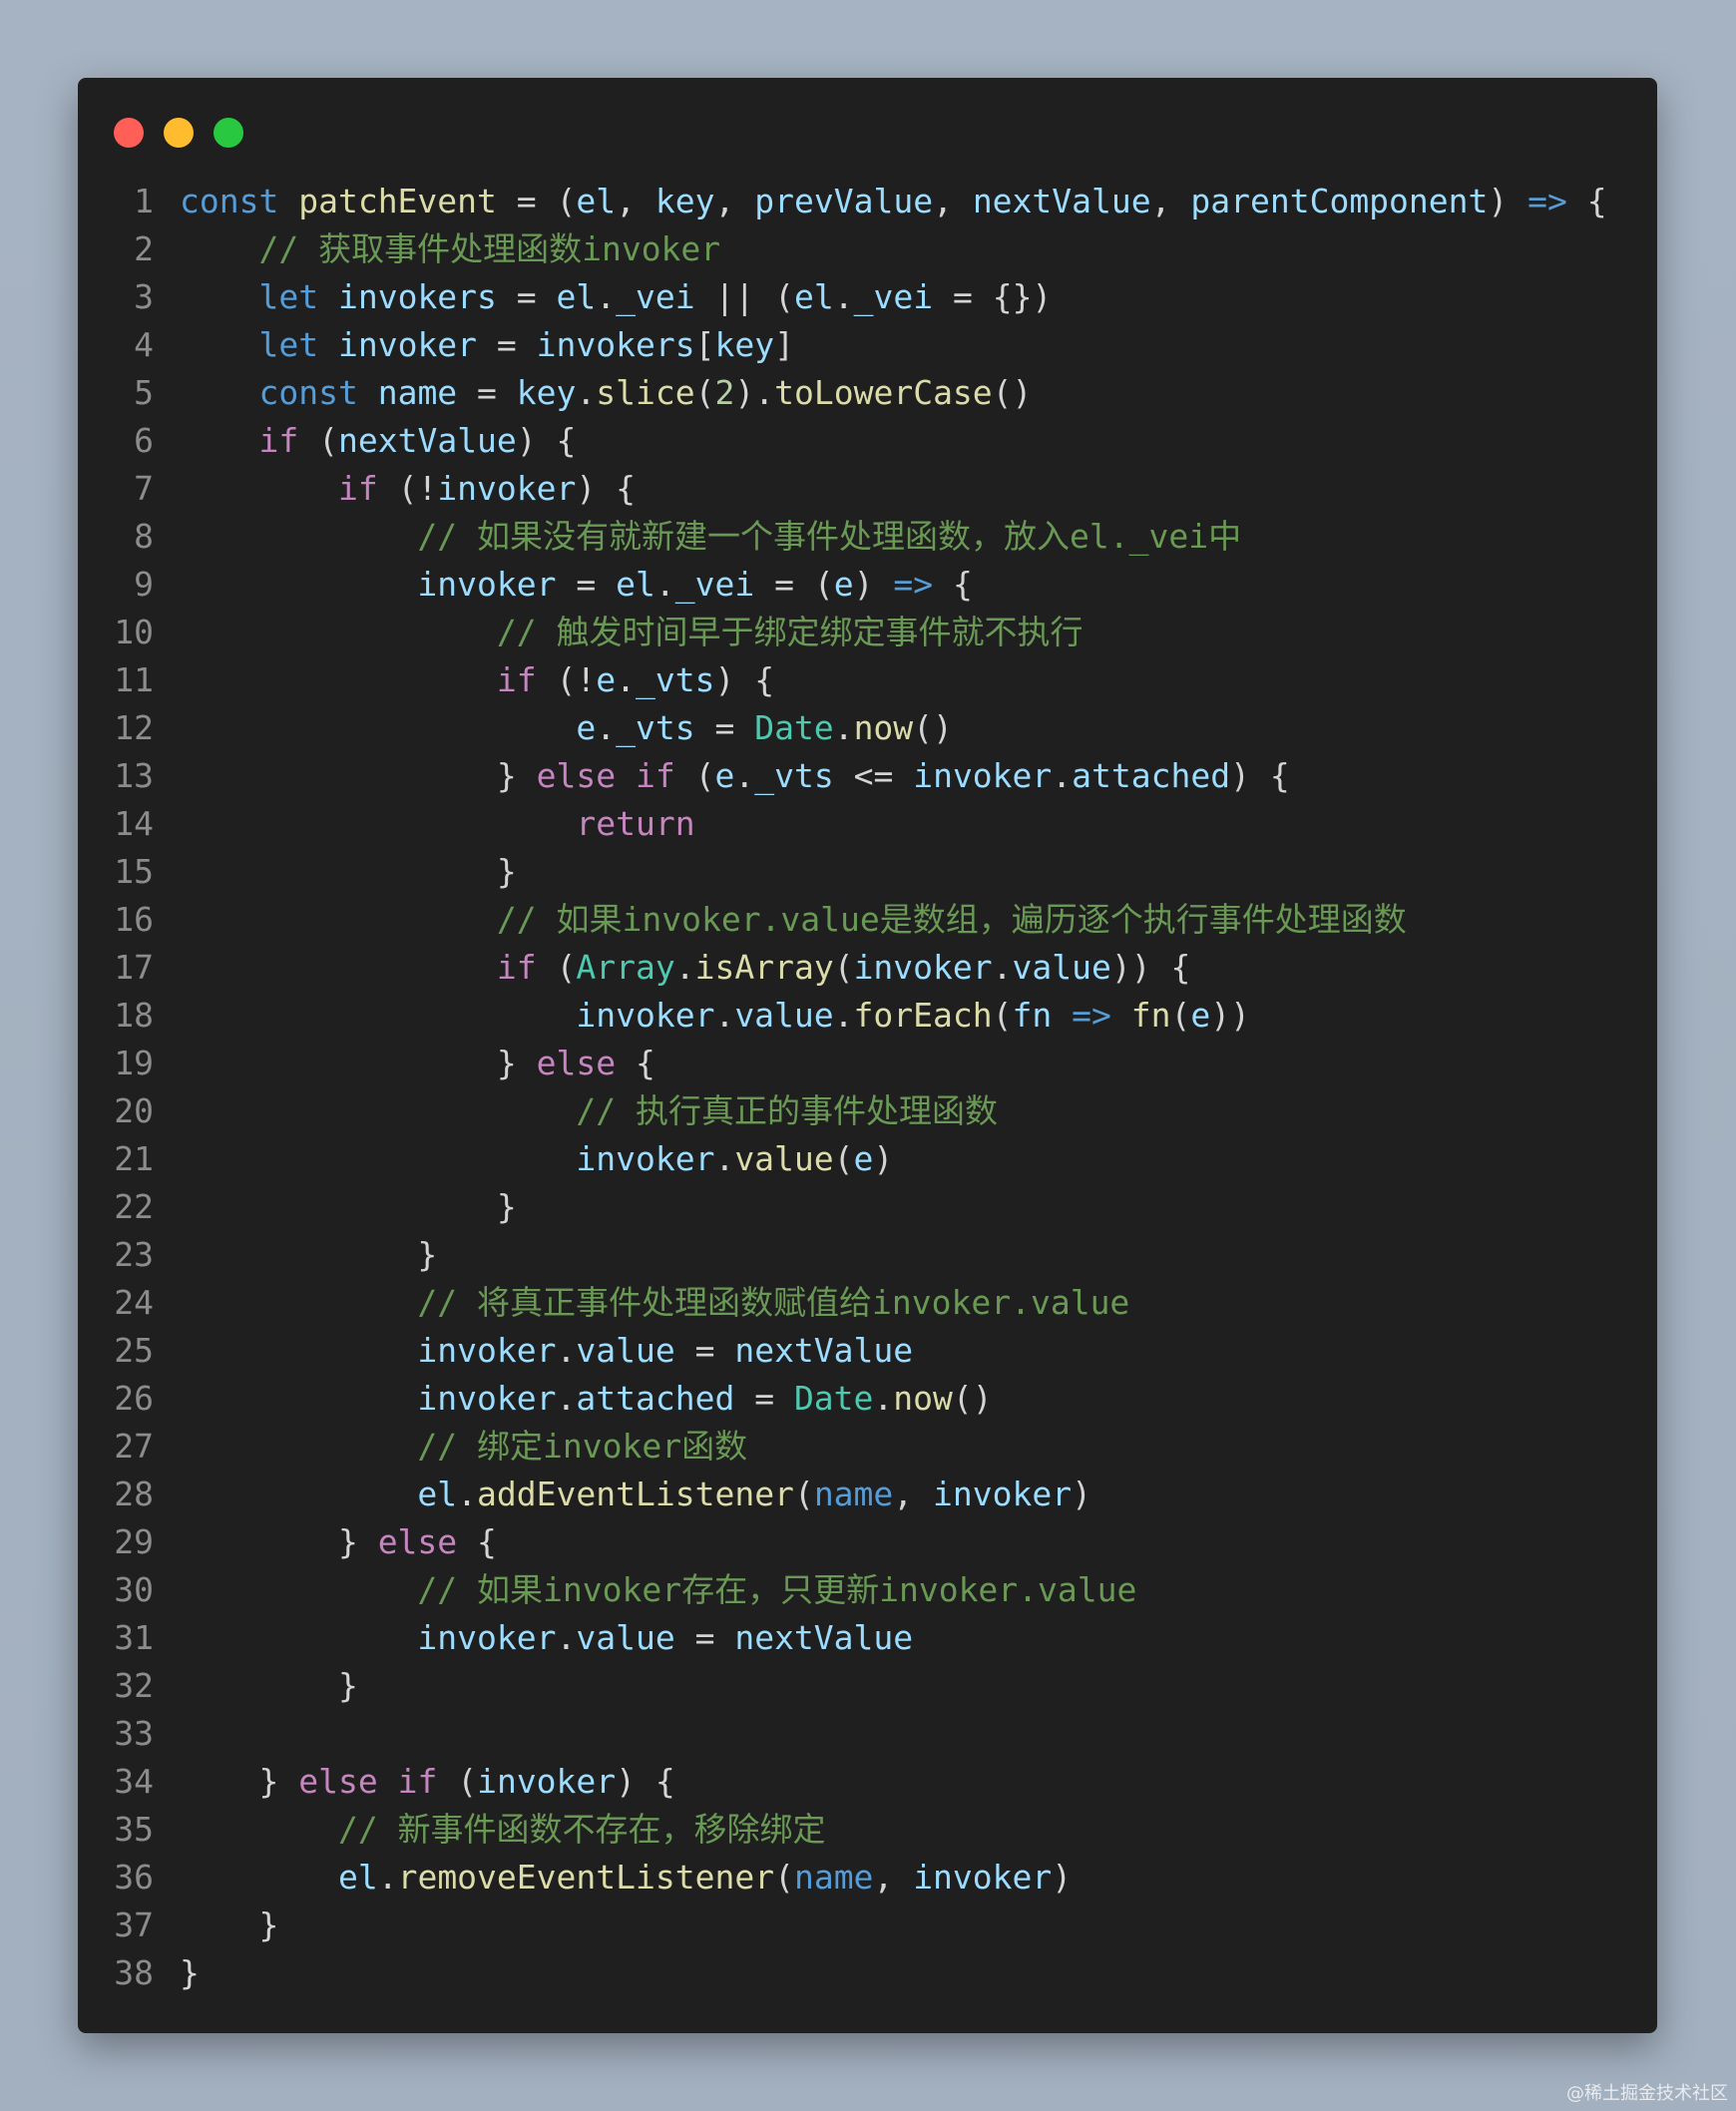  What do you see at coordinates (134, 1973) in the screenshot?
I see `line-number: 38` at bounding box center [134, 1973].